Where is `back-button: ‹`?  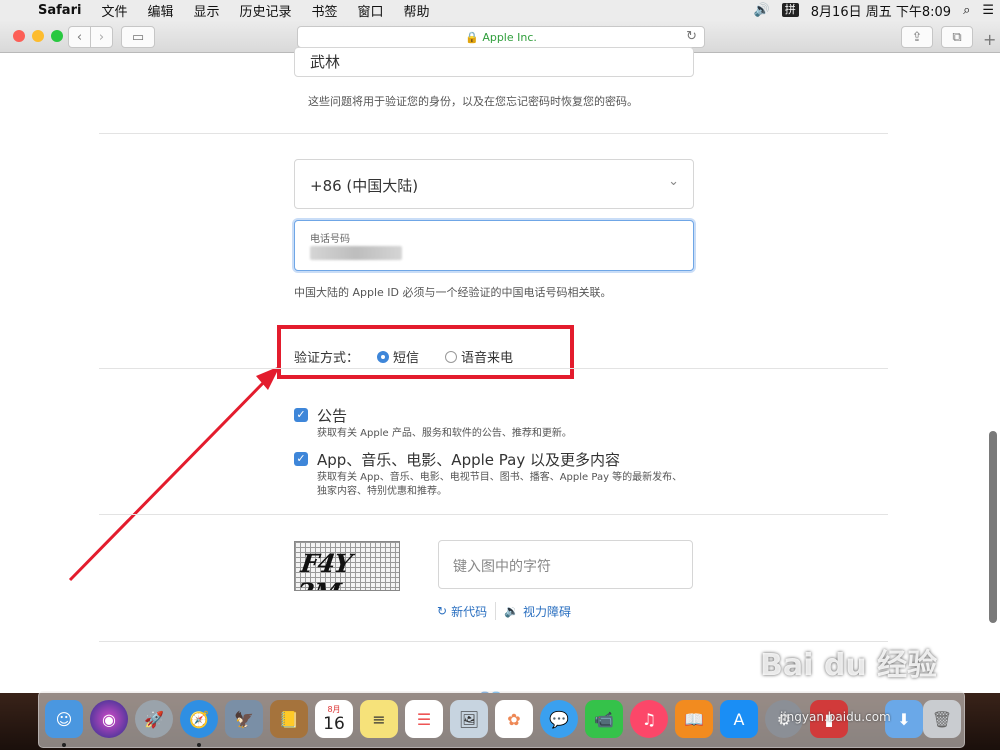 back-button: ‹ is located at coordinates (79, 37).